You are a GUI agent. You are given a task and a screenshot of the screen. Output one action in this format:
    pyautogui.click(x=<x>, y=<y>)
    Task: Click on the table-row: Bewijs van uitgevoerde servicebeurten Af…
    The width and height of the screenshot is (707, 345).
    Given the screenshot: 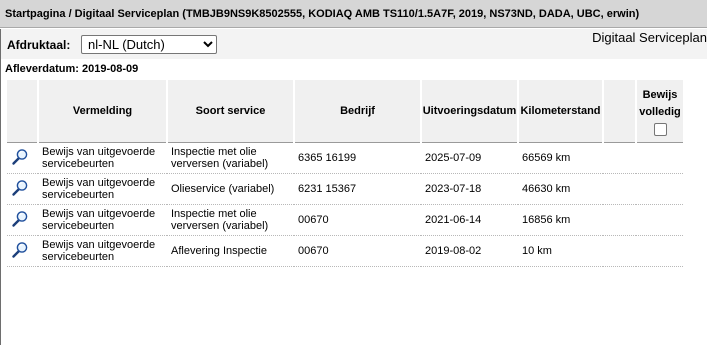 What is the action you would take?
    pyautogui.click(x=345, y=251)
    